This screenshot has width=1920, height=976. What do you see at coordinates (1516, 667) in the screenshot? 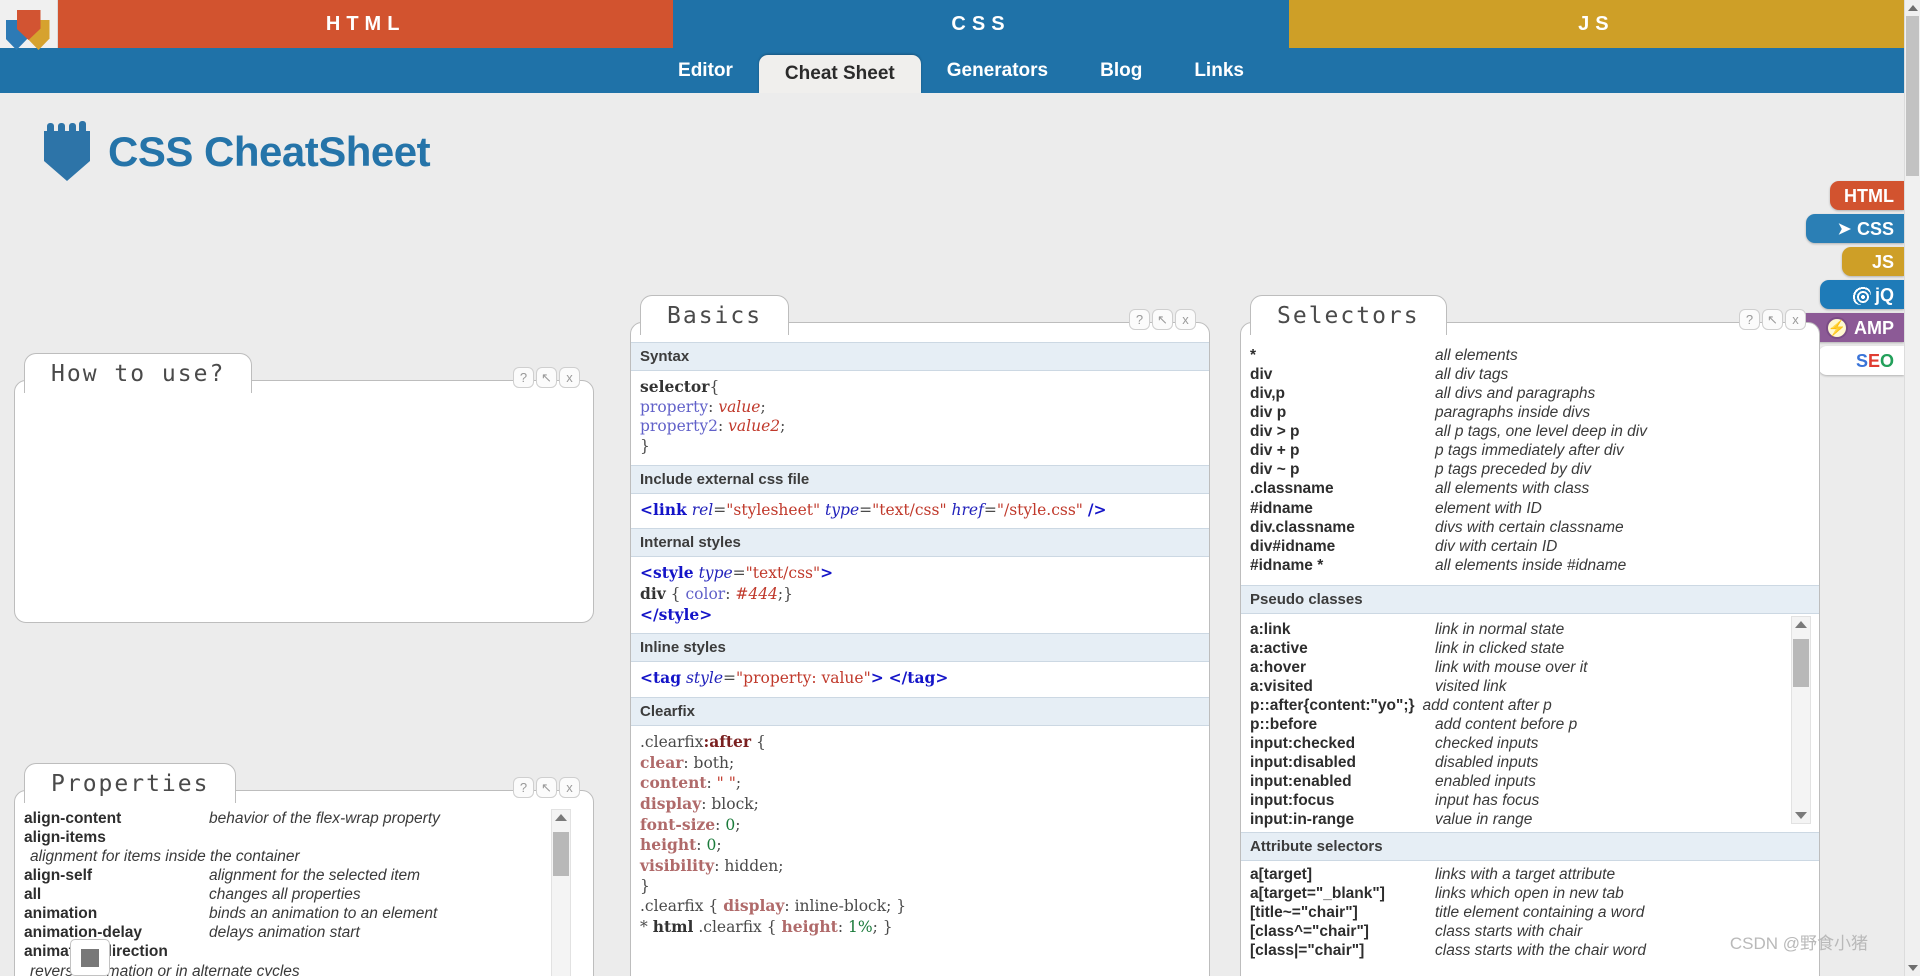
I see `table-row: a:hover link with mouse over it` at bounding box center [1516, 667].